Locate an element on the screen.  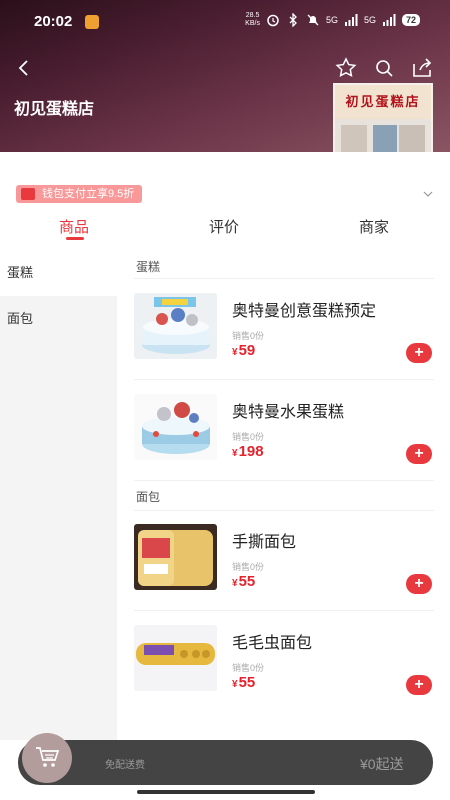
product-item: 奥特曼创意蛋糕预定 销售0份 ¥59 + is located at coordinates (292, 343).